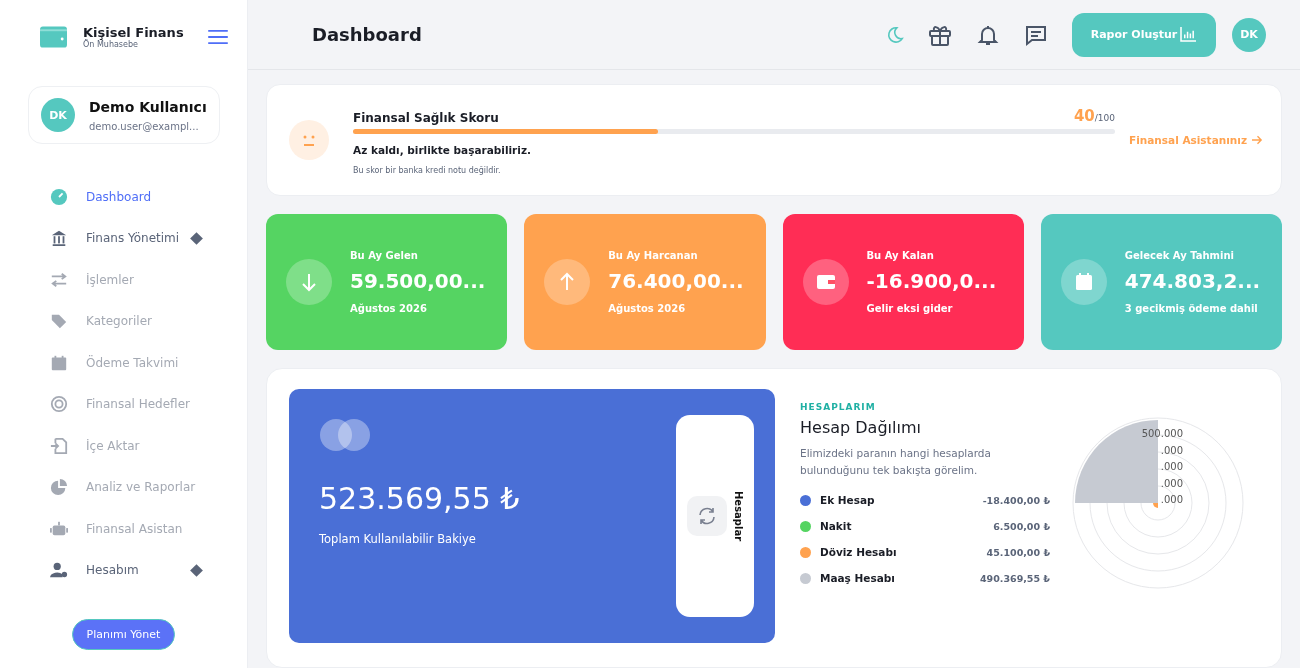 This screenshot has width=1300, height=668. I want to click on score-max: /100, so click(1104, 117).